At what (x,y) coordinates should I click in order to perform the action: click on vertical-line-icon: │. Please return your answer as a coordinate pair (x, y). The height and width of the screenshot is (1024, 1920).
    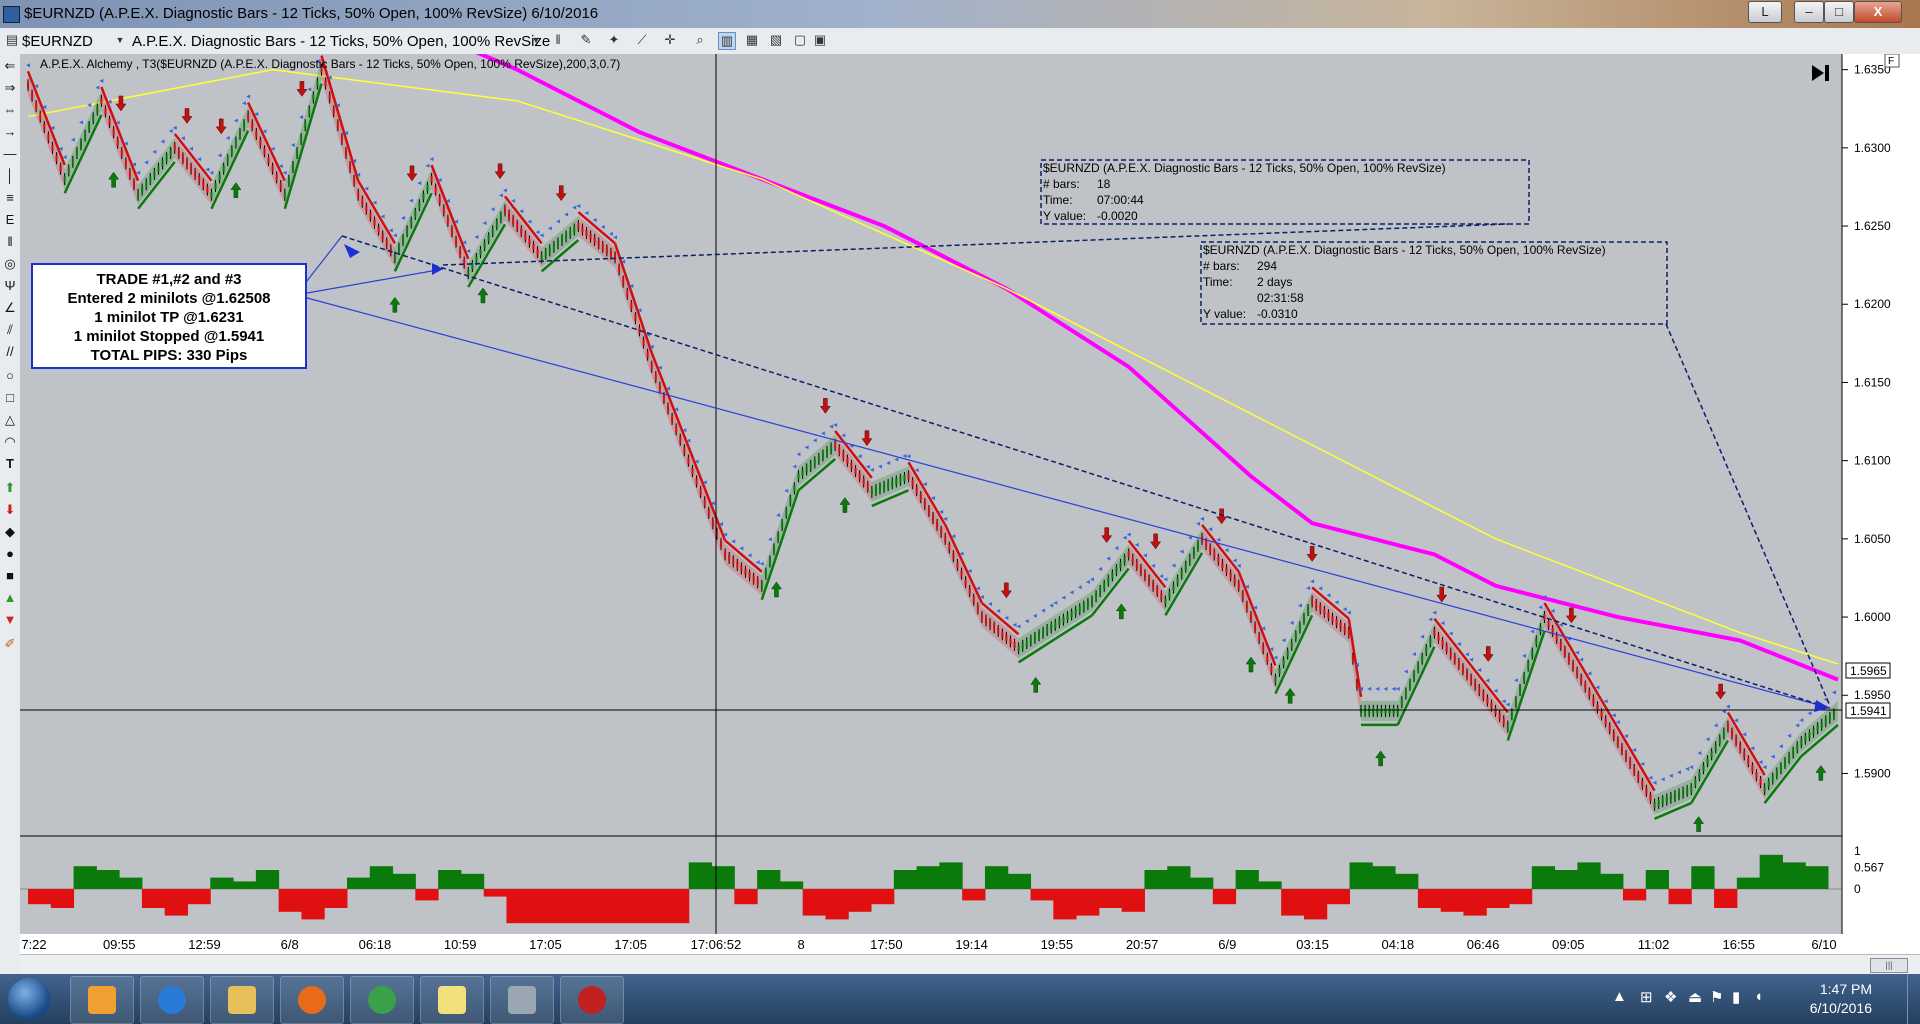
    Looking at the image, I should click on (10, 176).